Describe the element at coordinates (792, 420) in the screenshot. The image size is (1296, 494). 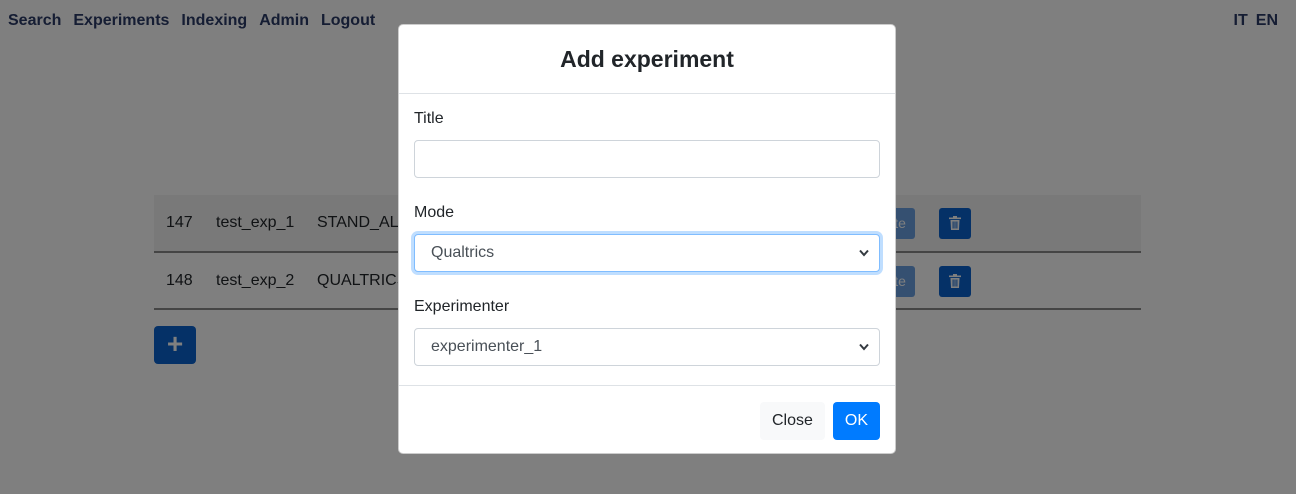
I see `close-button: Close` at that location.